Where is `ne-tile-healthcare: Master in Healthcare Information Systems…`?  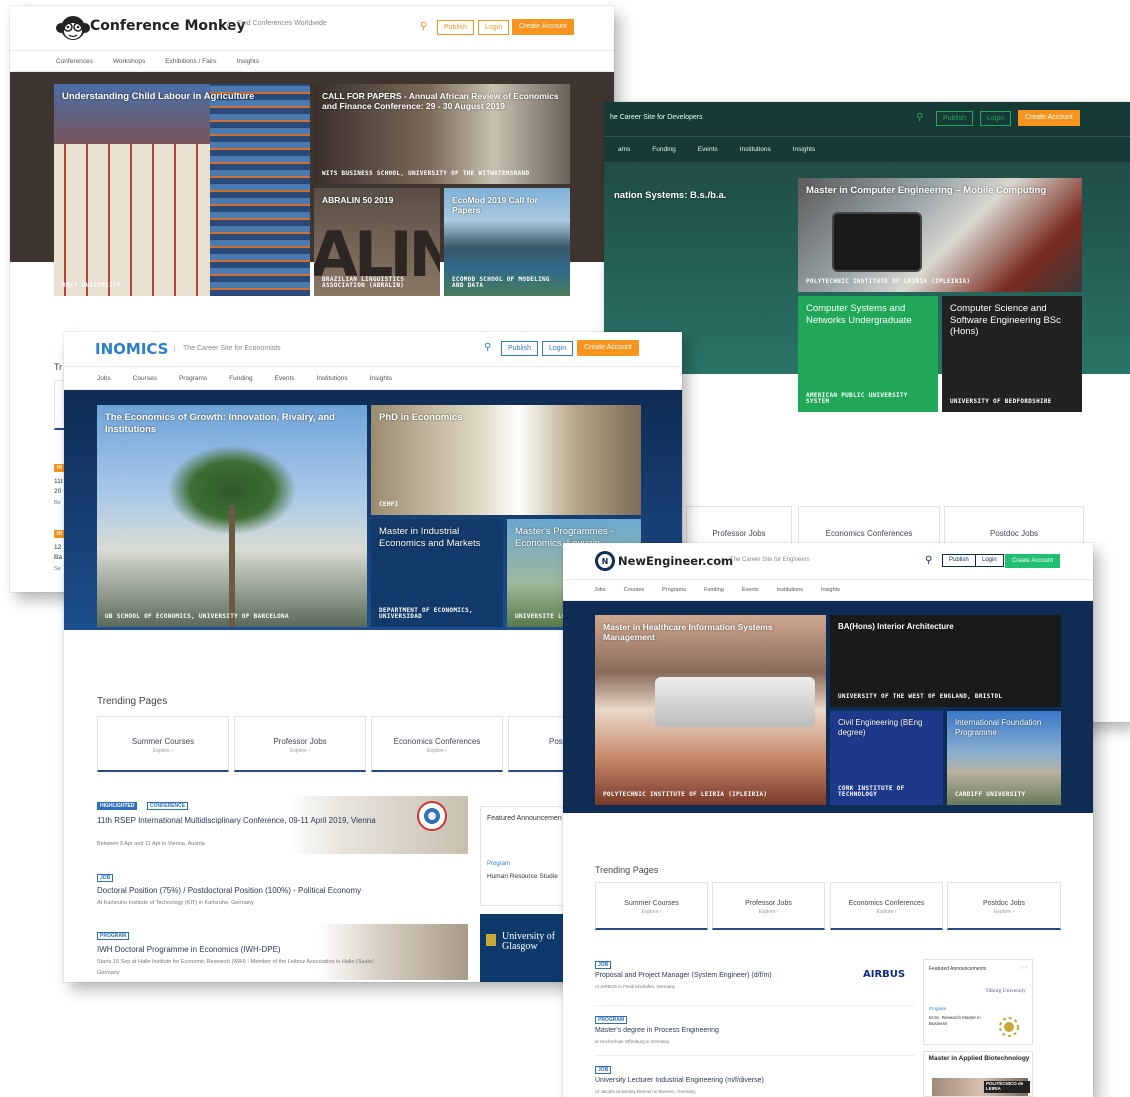
ne-tile-healthcare: Master in Healthcare Information Systems… is located at coordinates (710, 710).